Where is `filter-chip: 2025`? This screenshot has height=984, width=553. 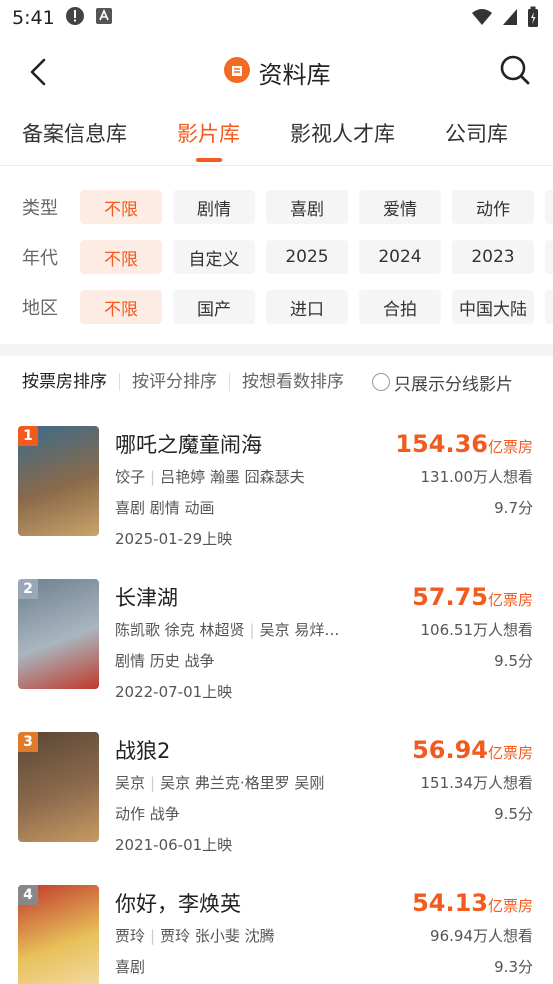 filter-chip: 2025 is located at coordinates (307, 257).